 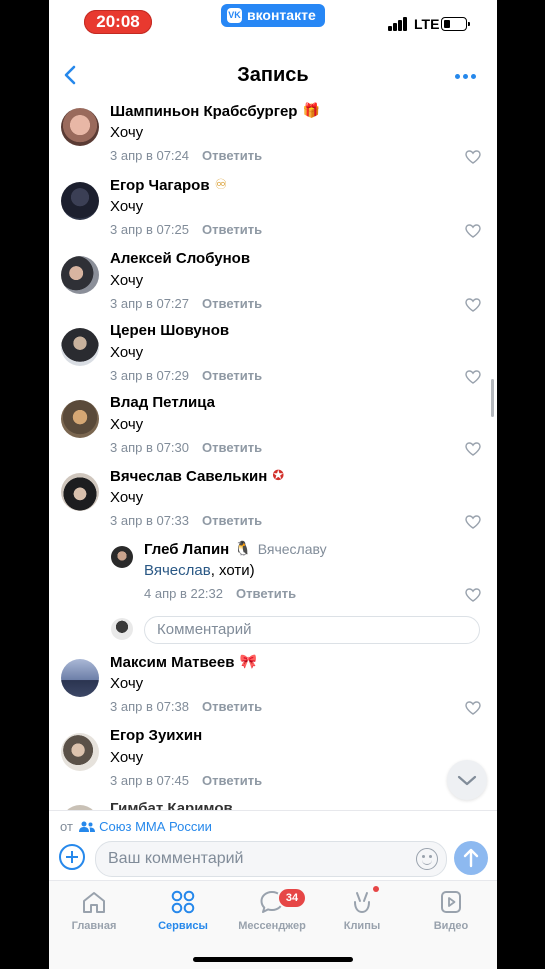 I want to click on tab-video: Видео, so click(x=451, y=911).